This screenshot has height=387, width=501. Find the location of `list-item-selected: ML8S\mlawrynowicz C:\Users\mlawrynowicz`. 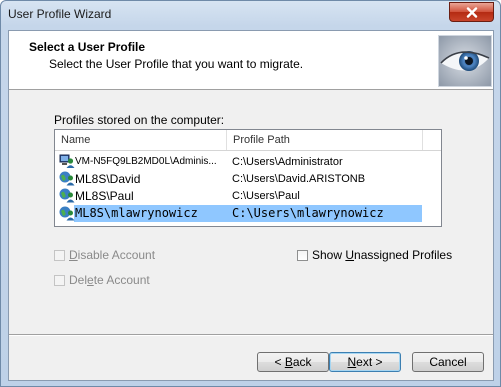

list-item-selected: ML8S\mlawrynowicz C:\Users\mlawrynowicz is located at coordinates (248, 213).